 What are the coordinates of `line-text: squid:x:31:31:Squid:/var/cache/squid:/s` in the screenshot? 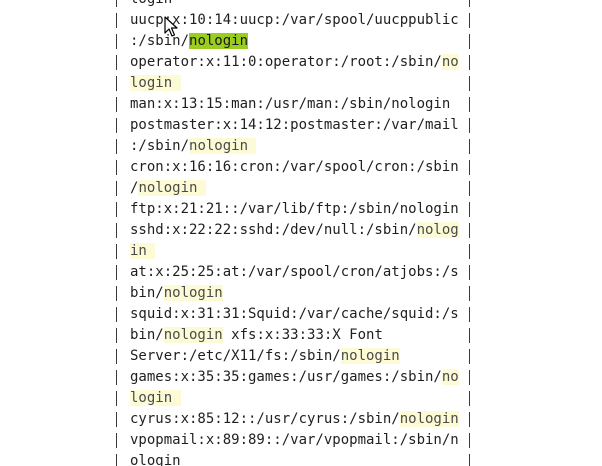 It's located at (294, 314).